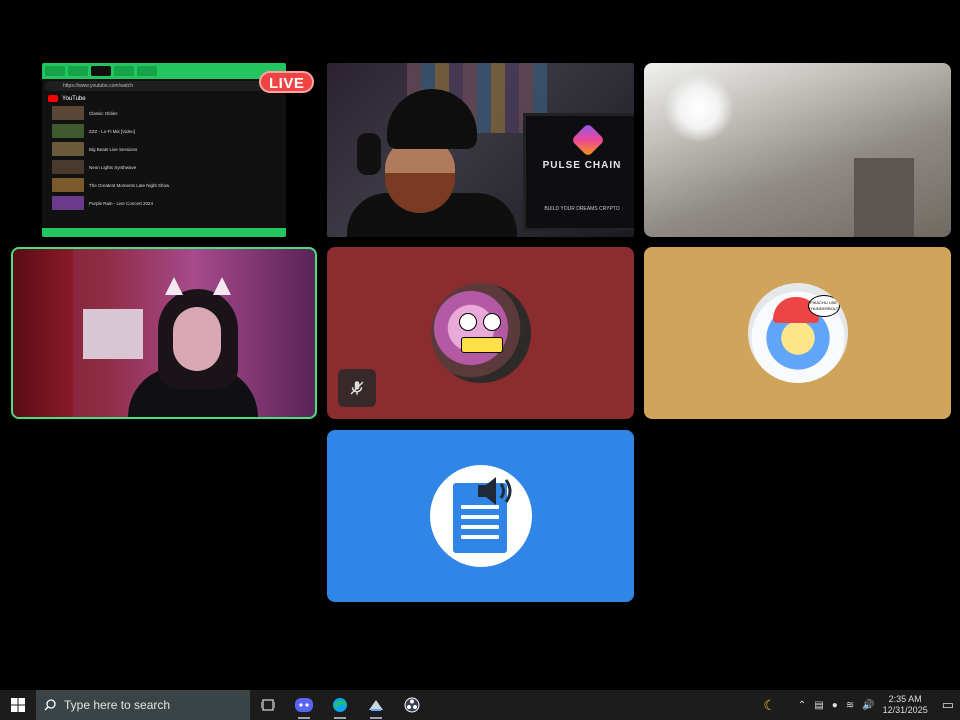 The image size is (960, 720). I want to click on system-tray: ☾ ⌃ ▤ ● ≋ 🔊 2:35 AM 12/31/2025 ▭, so click(861, 705).